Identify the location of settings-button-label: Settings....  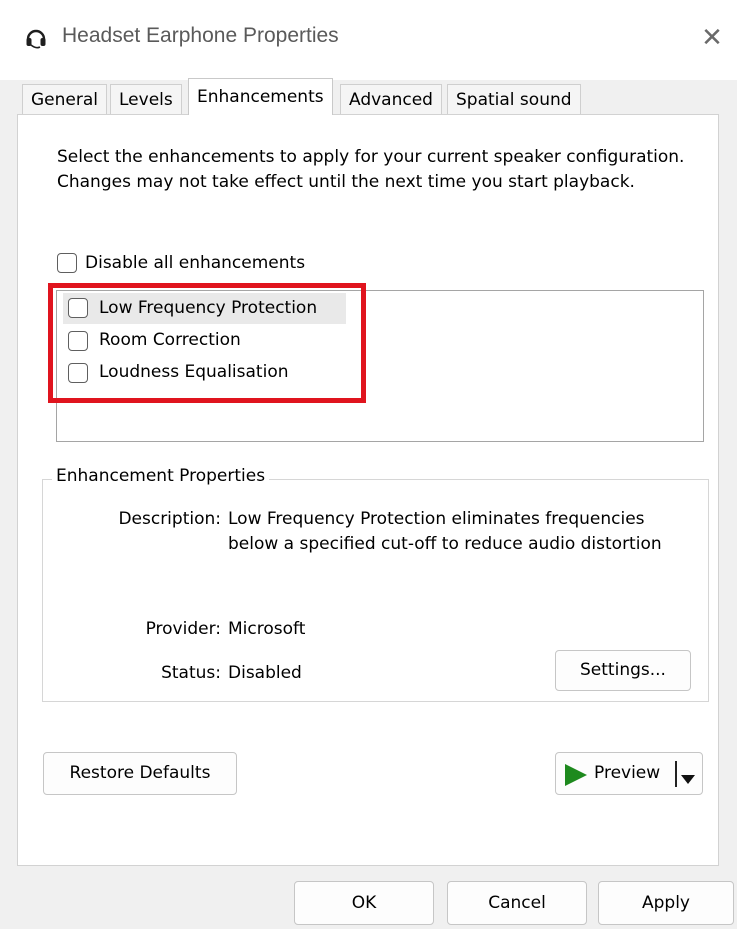
(623, 670).